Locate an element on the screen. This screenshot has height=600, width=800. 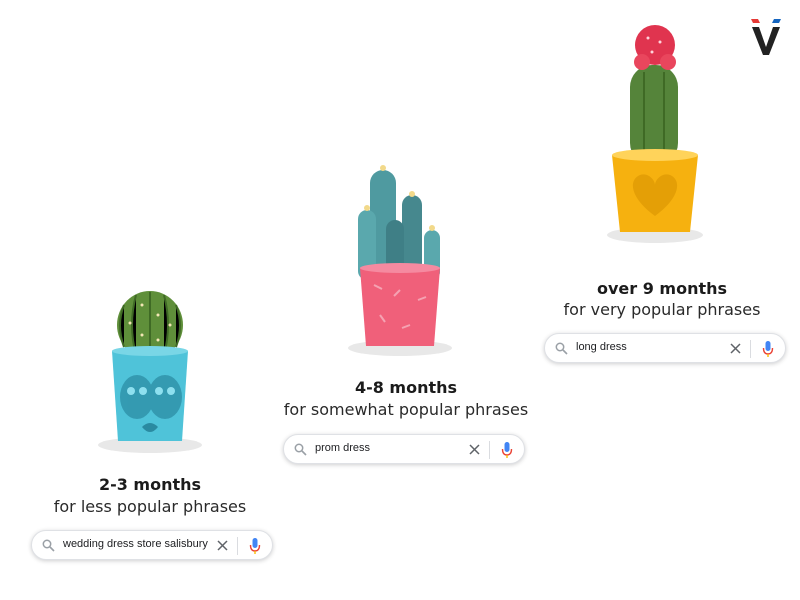
stage-1-title: 2-3 months is located at coordinates (150, 484).